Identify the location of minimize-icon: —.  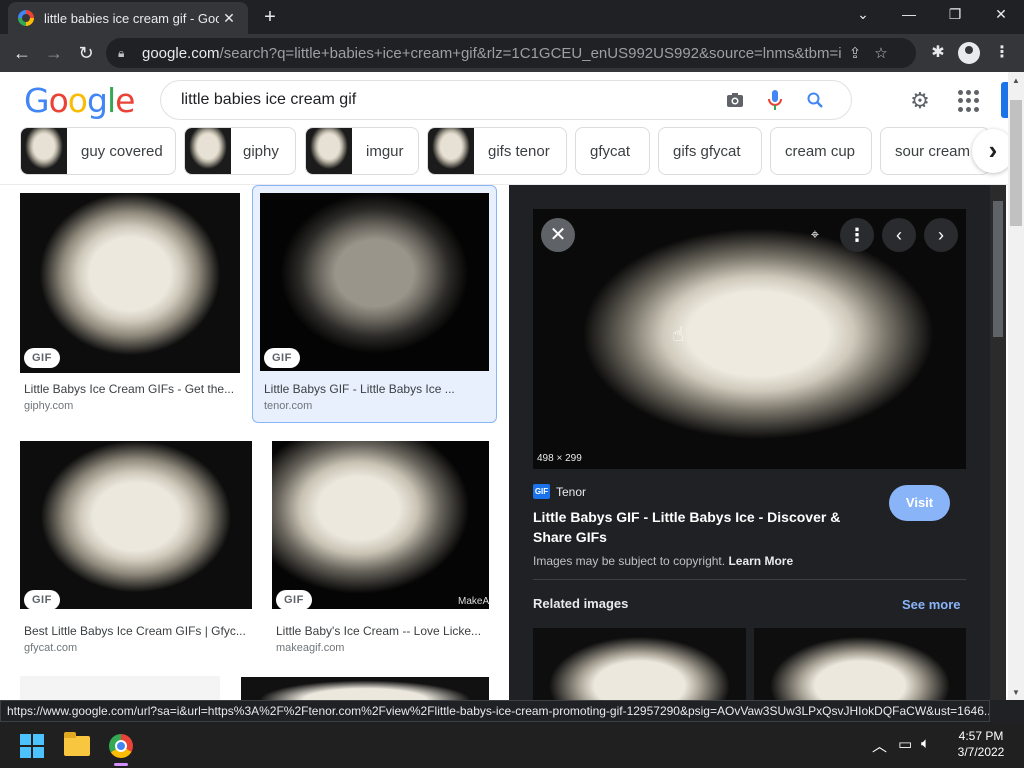
(909, 15).